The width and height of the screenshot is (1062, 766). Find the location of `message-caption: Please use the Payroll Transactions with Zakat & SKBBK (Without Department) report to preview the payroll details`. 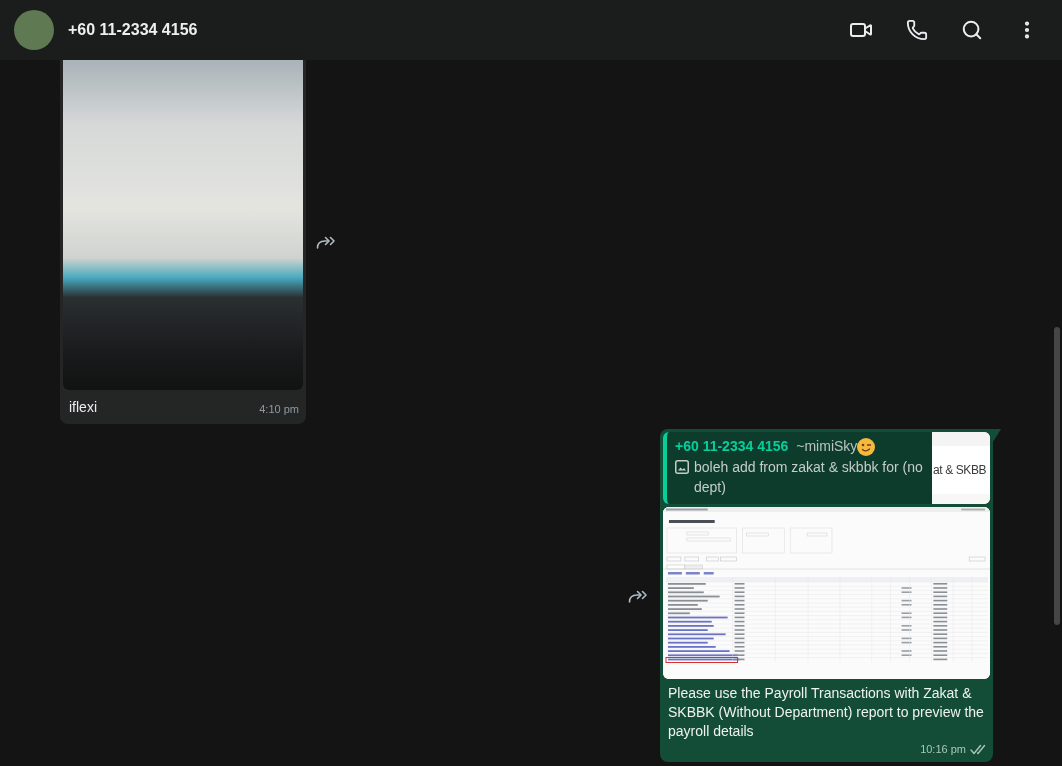

message-caption: Please use the Payroll Transactions with Zakat & SKBBK (Without Department) report to preview the payroll details is located at coordinates (826, 712).